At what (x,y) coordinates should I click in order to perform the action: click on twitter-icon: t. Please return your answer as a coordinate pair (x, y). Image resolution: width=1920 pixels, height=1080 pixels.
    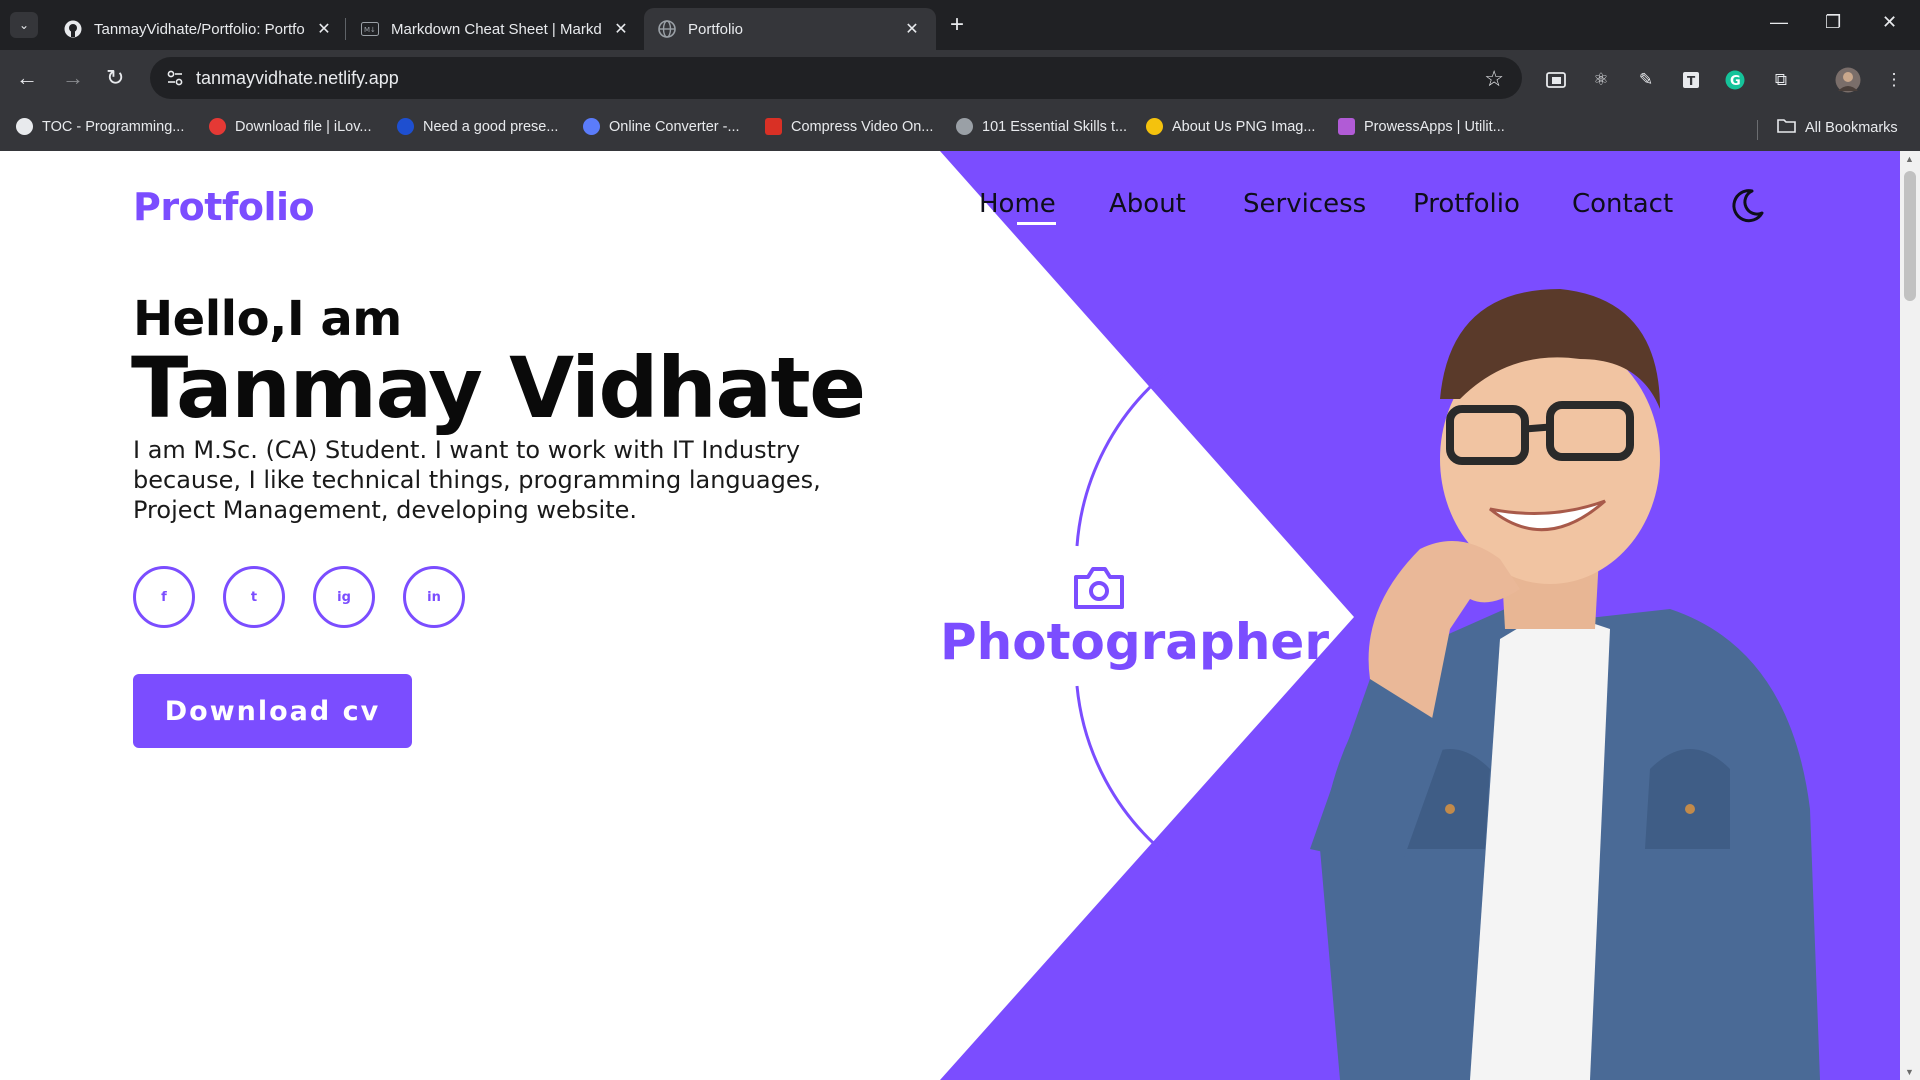
    Looking at the image, I should click on (254, 597).